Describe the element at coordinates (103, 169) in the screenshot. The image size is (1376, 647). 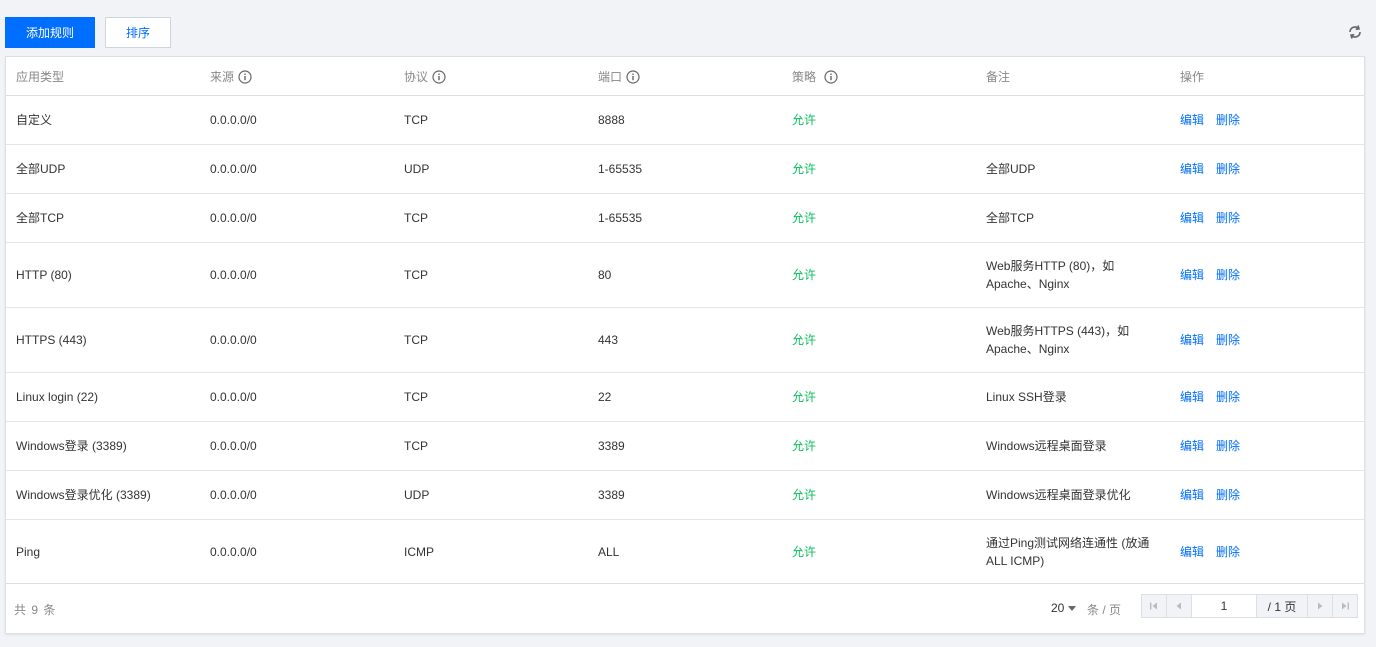
I see `cell-type: 全部UDP` at that location.